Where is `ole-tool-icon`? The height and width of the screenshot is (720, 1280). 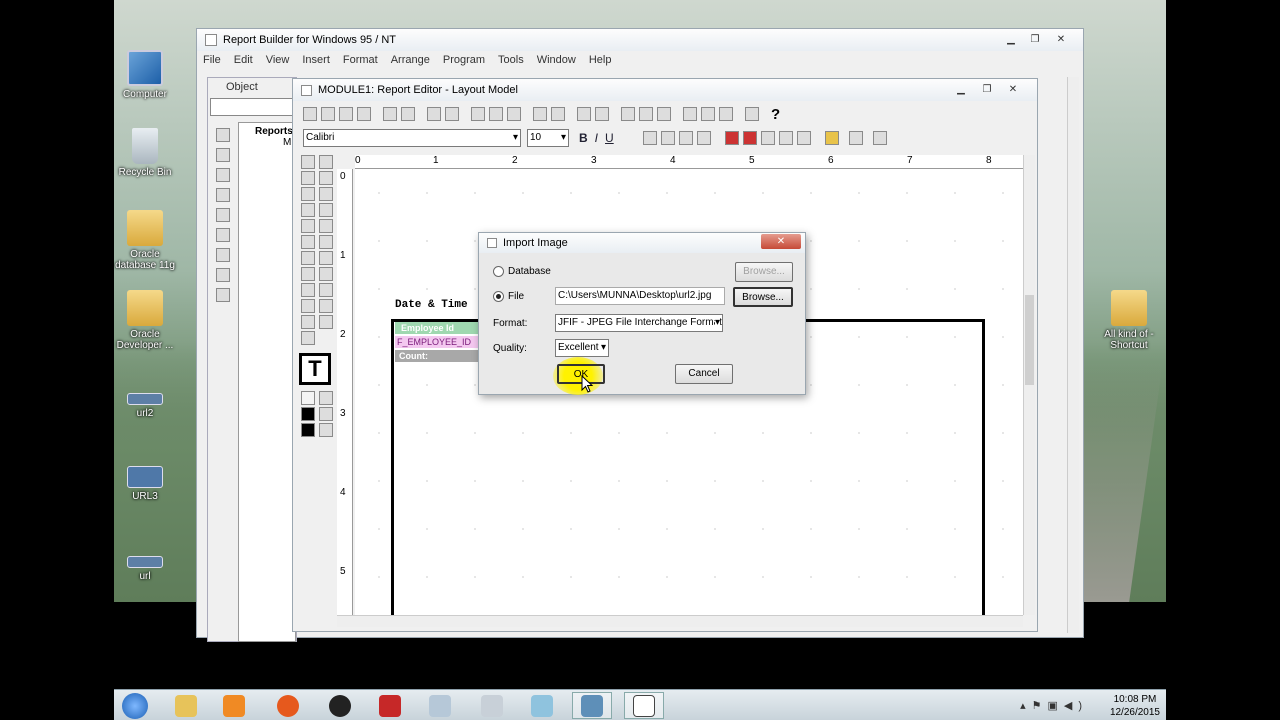
ole-tool-icon is located at coordinates (326, 322).